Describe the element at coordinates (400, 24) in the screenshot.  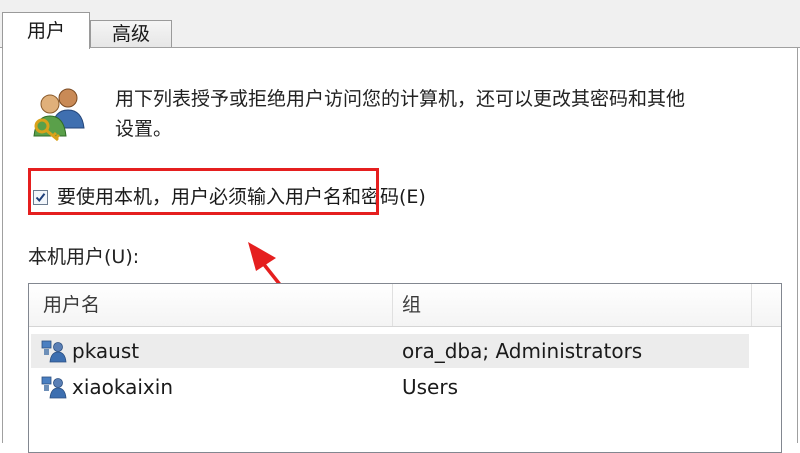
I see `tab-strip: 用户 高级` at that location.